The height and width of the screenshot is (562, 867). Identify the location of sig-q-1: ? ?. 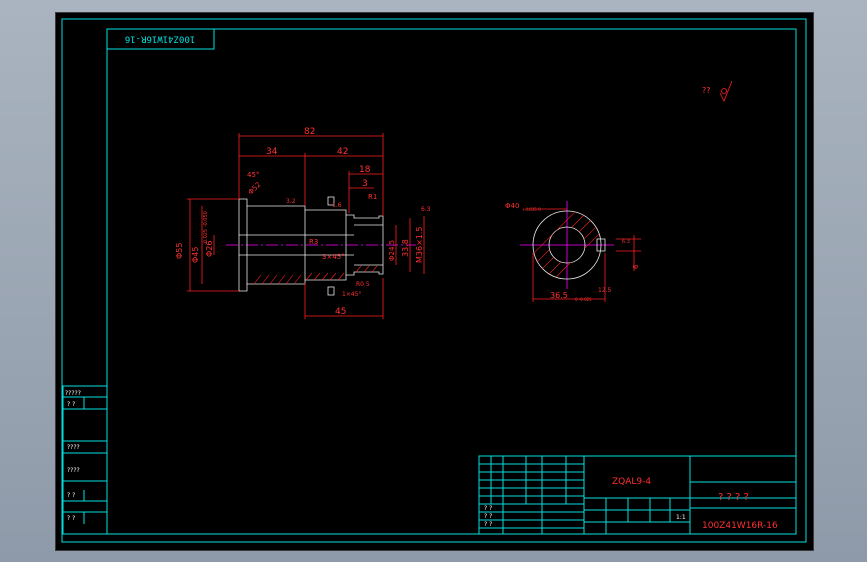
(488, 516).